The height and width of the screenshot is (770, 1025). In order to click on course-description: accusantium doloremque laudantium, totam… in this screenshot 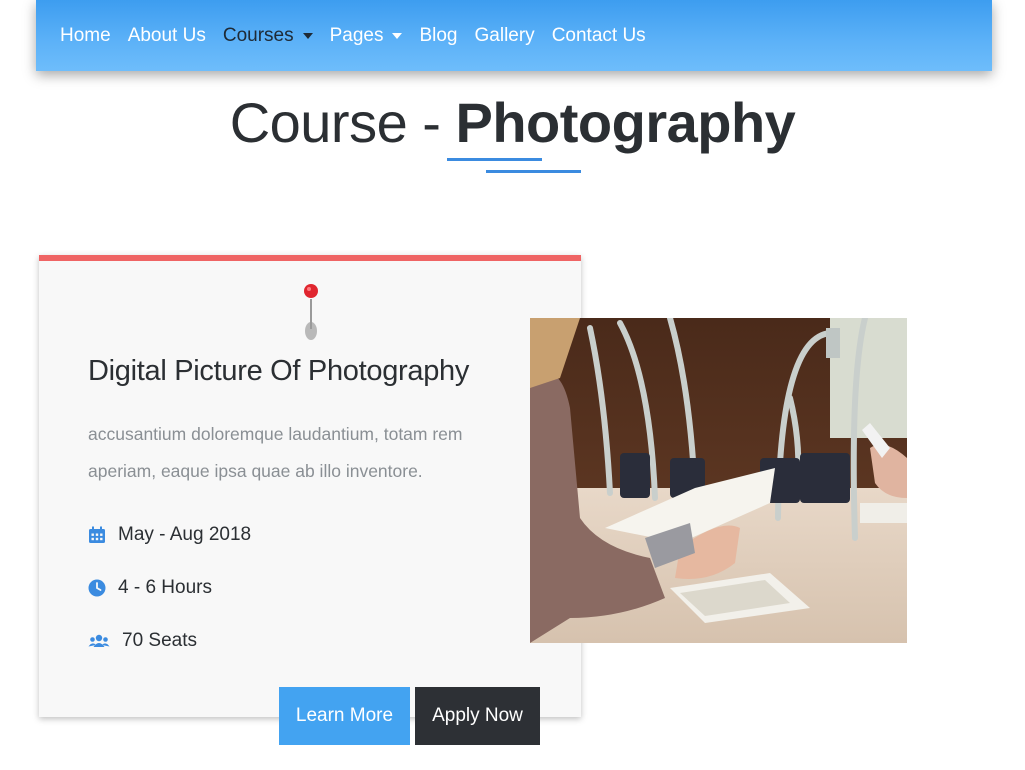, I will do `click(275, 452)`.